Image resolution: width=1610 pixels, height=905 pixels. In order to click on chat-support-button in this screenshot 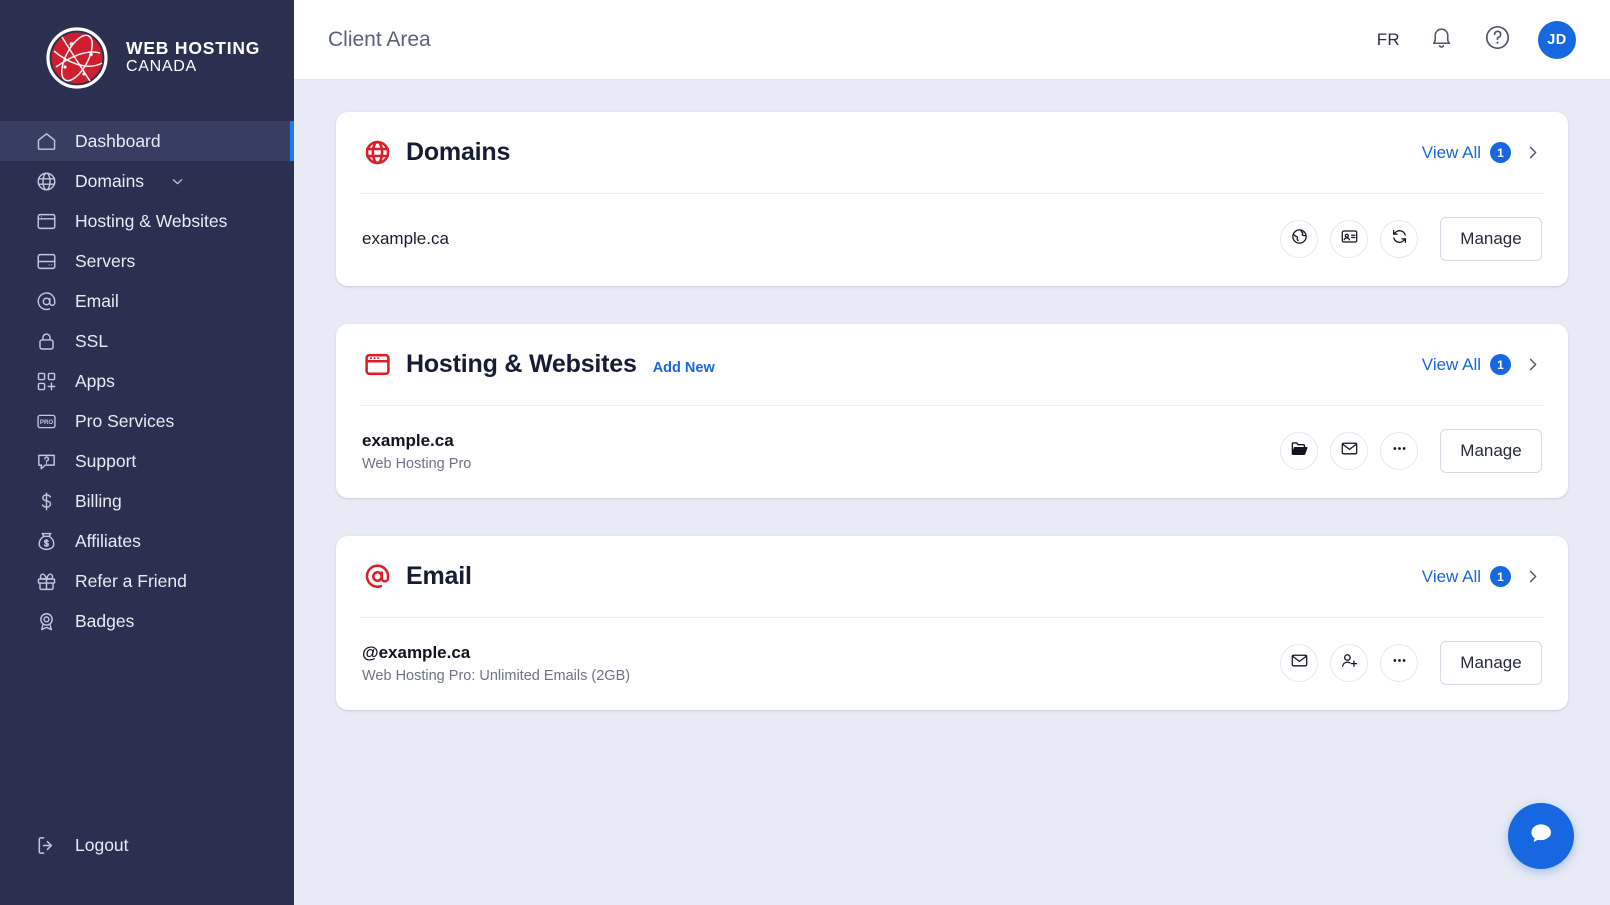, I will do `click(1541, 836)`.